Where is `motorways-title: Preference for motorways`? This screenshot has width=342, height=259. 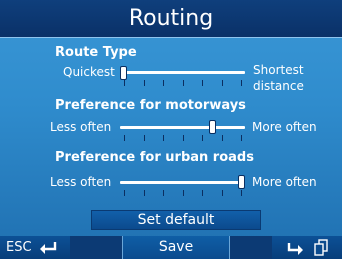
motorways-title: Preference for motorways is located at coordinates (150, 105).